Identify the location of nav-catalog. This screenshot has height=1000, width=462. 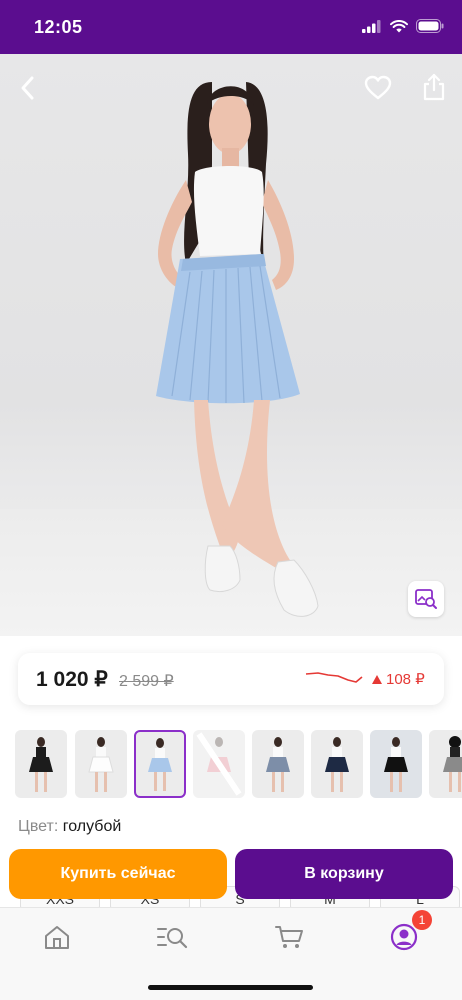
(172, 937).